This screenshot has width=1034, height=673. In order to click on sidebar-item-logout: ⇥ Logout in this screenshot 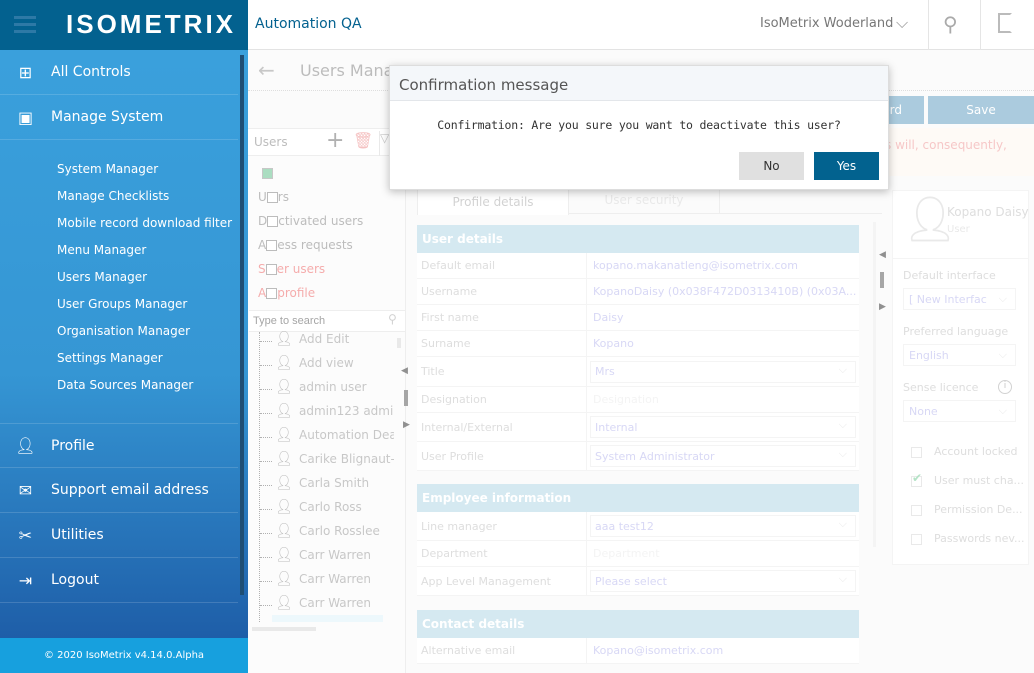, I will do `click(119, 580)`.